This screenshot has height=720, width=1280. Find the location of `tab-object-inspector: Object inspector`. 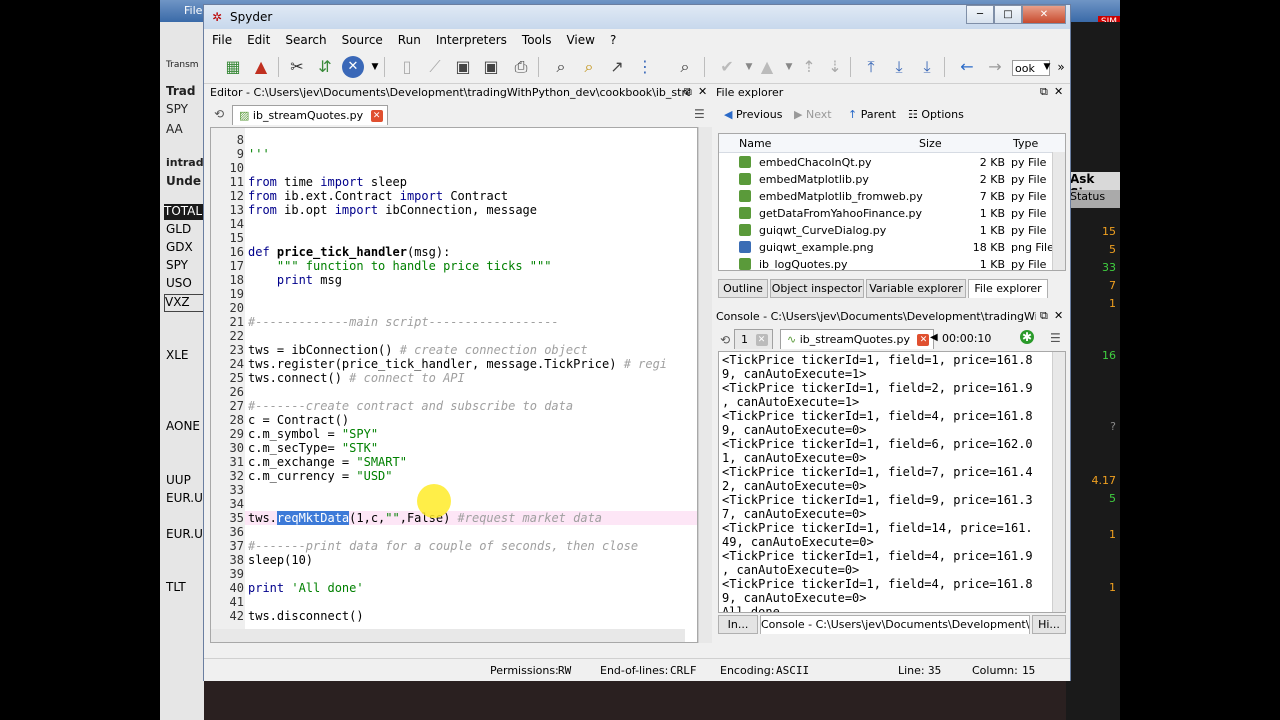

tab-object-inspector: Object inspector is located at coordinates (817, 288).